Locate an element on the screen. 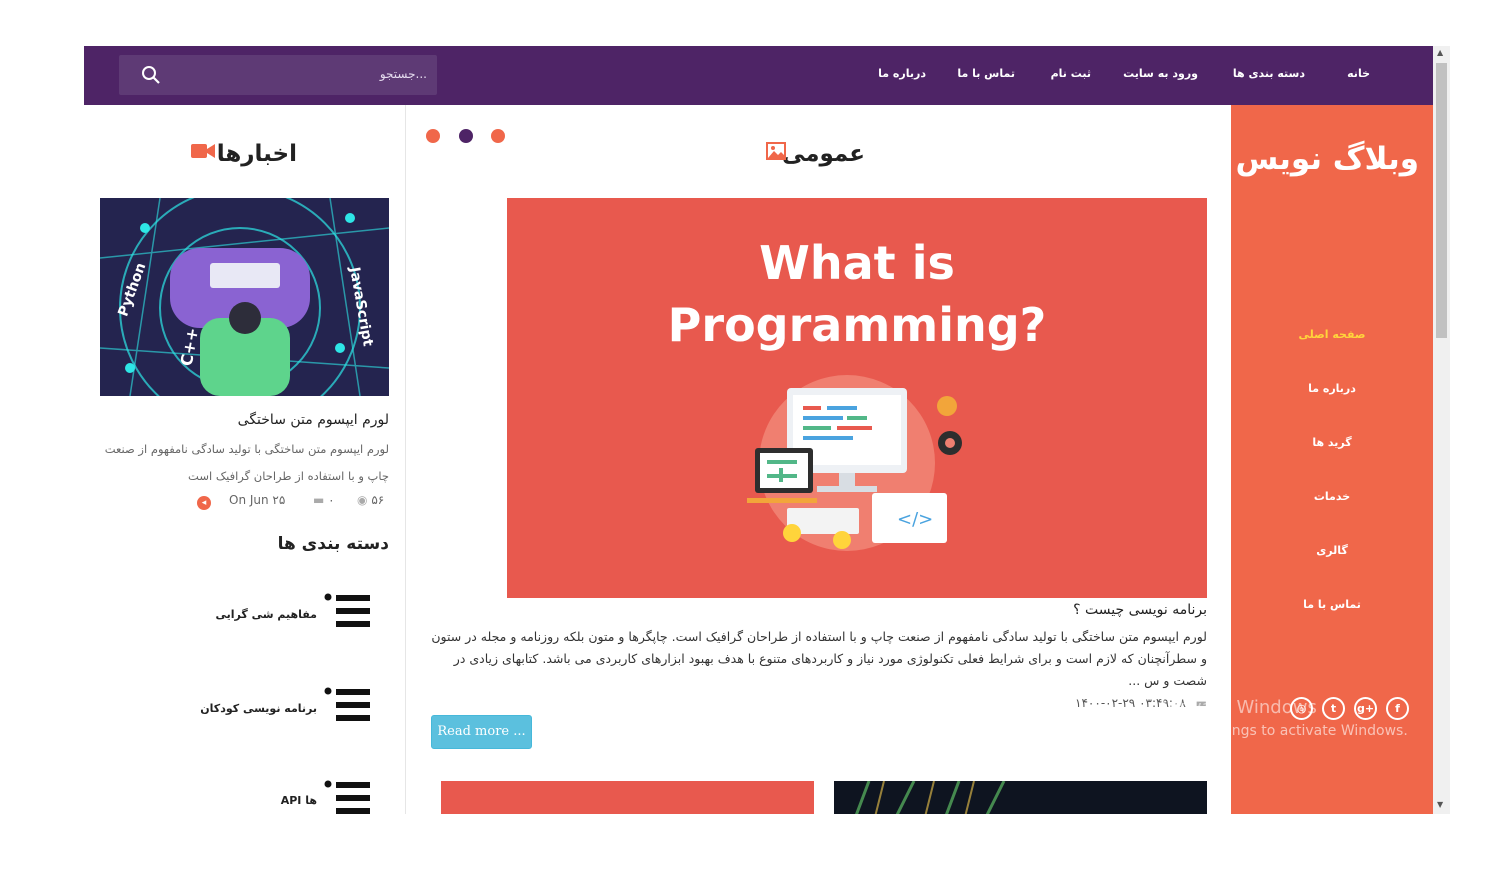  views-count: ◉ ۵۶ is located at coordinates (370, 500).